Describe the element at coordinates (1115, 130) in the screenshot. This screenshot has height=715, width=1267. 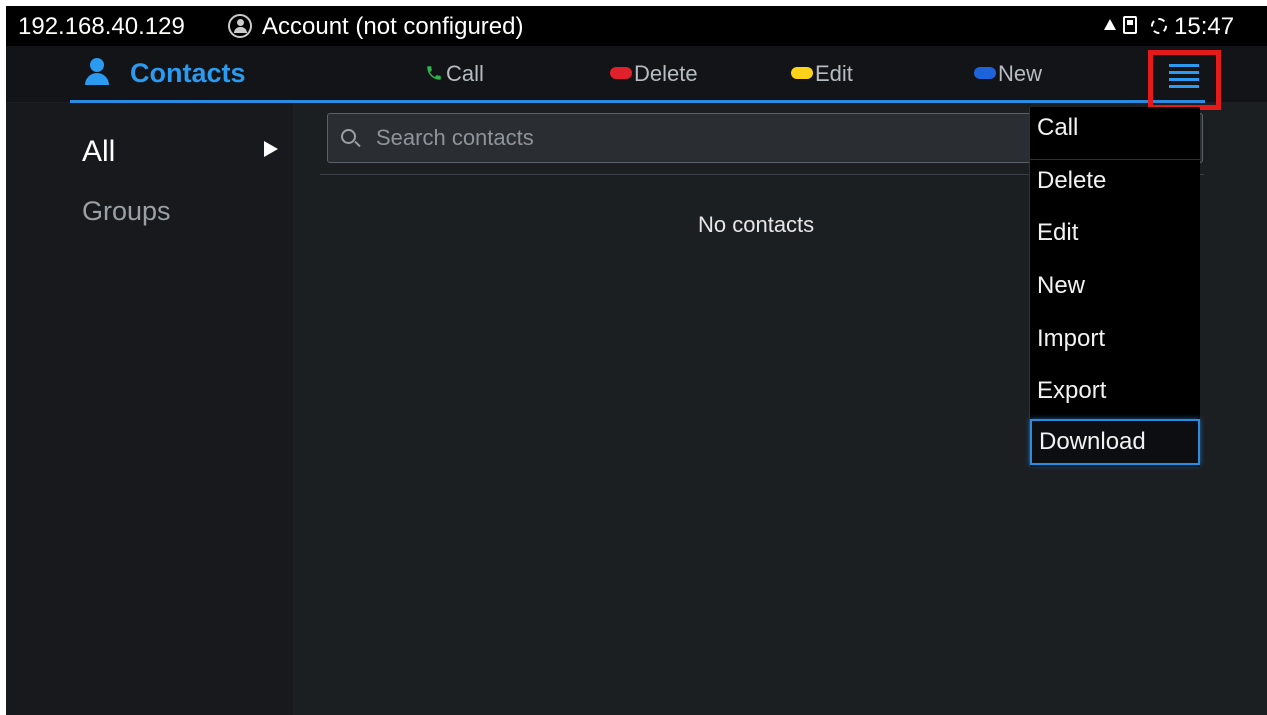
I see `menu-item-call: Call` at that location.